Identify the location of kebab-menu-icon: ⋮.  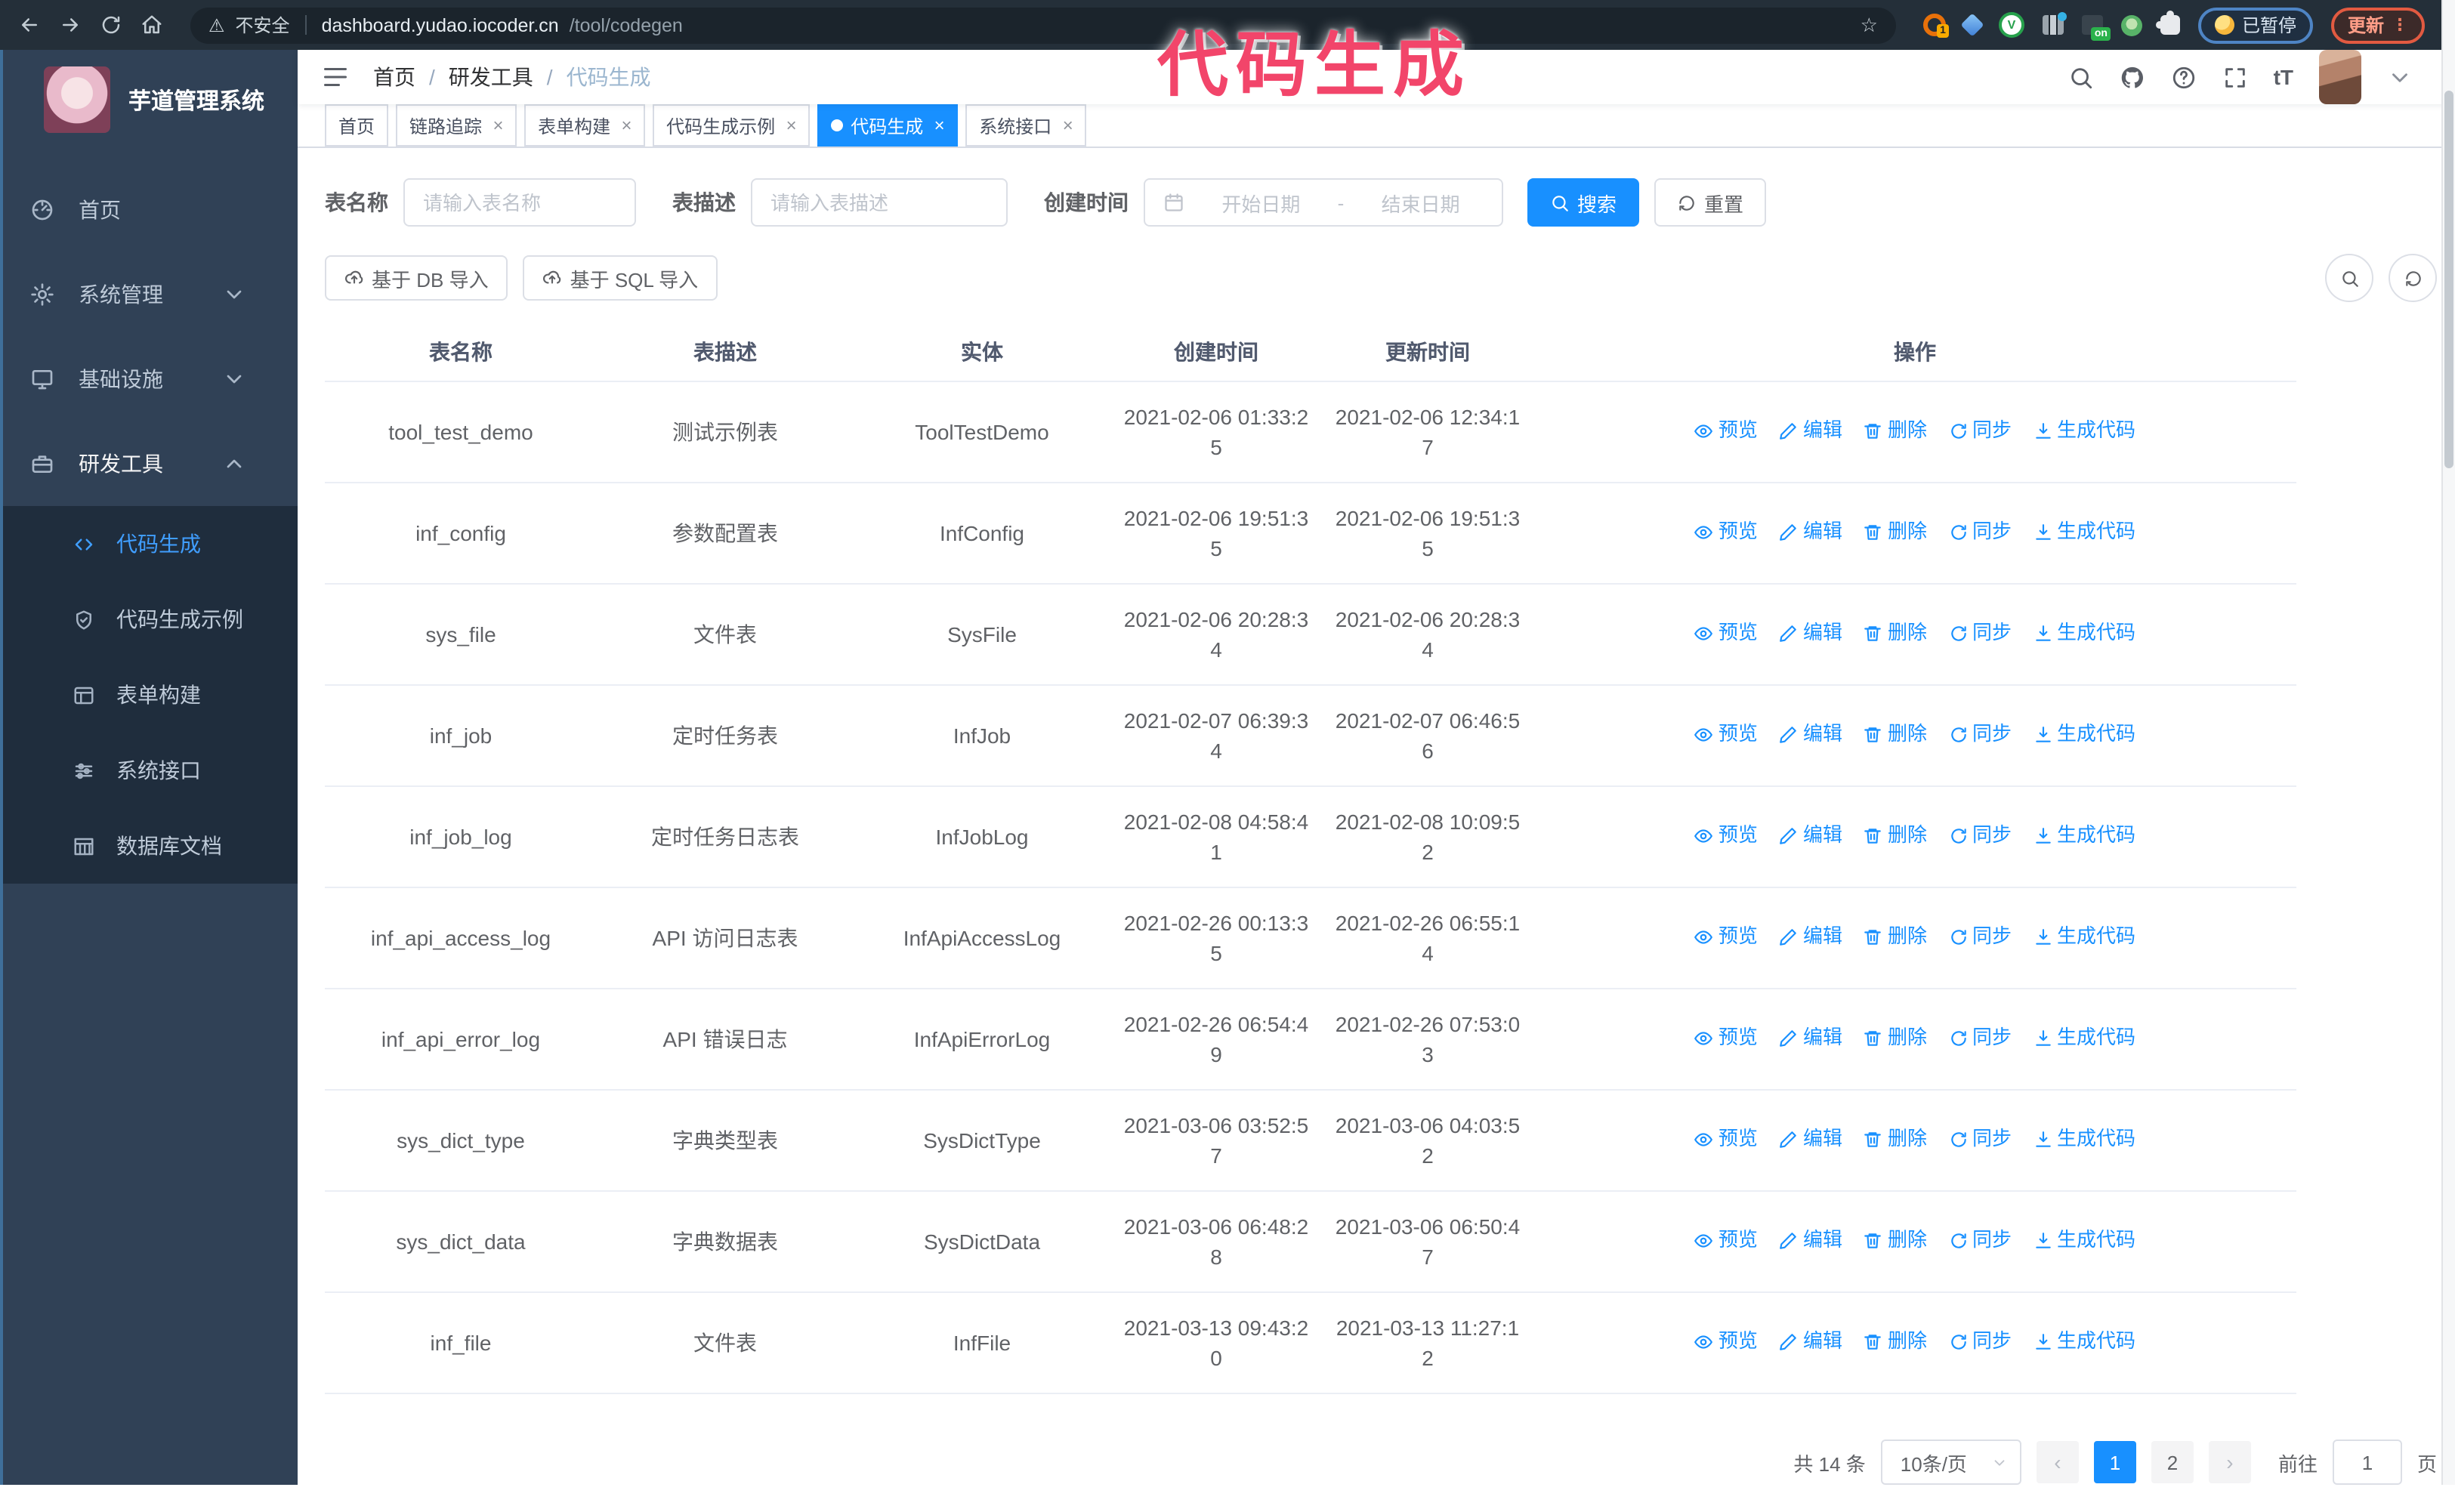
(2400, 25).